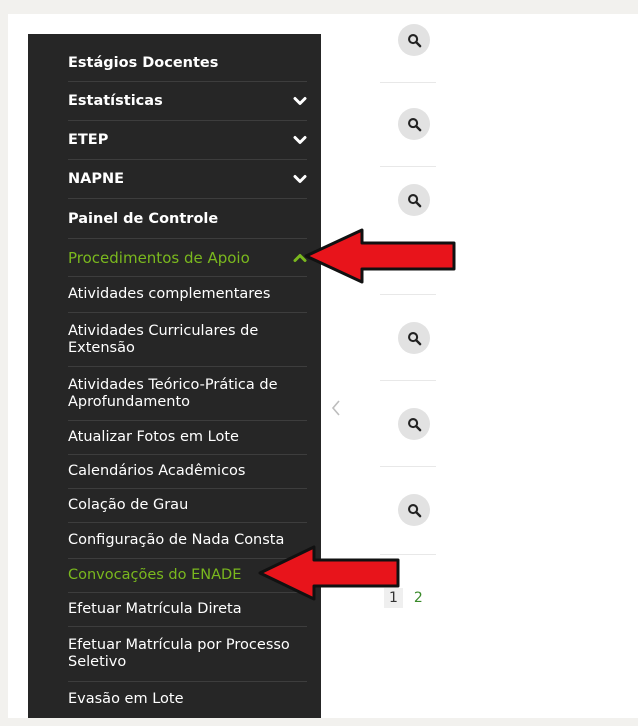 The image size is (638, 726). Describe the element at coordinates (155, 609) in the screenshot. I see `sidebar-item-label: Efetuar Matrícula Direta` at that location.